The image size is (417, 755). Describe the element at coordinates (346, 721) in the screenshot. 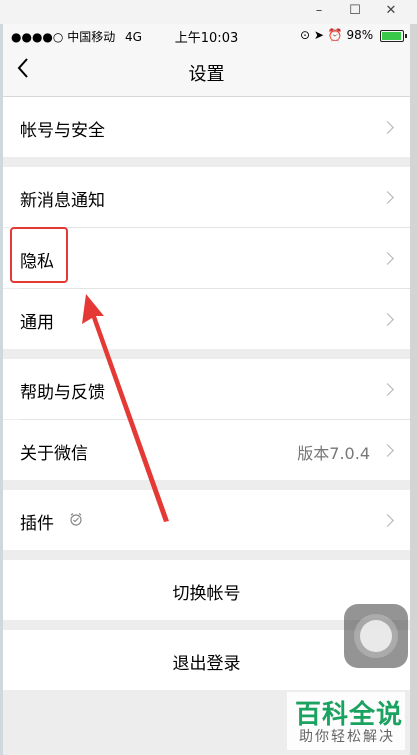

I see `watermark-logo: 百科全说 助你轻松解决` at that location.